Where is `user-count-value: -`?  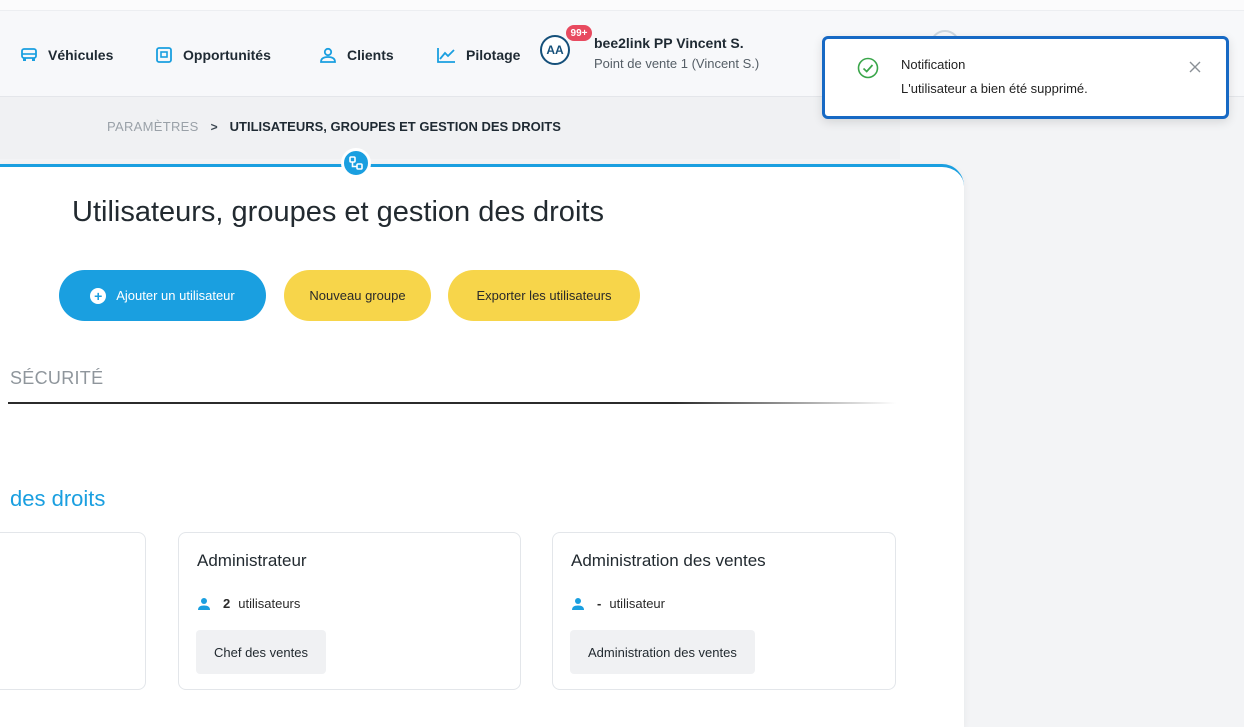
user-count-value: - is located at coordinates (599, 603).